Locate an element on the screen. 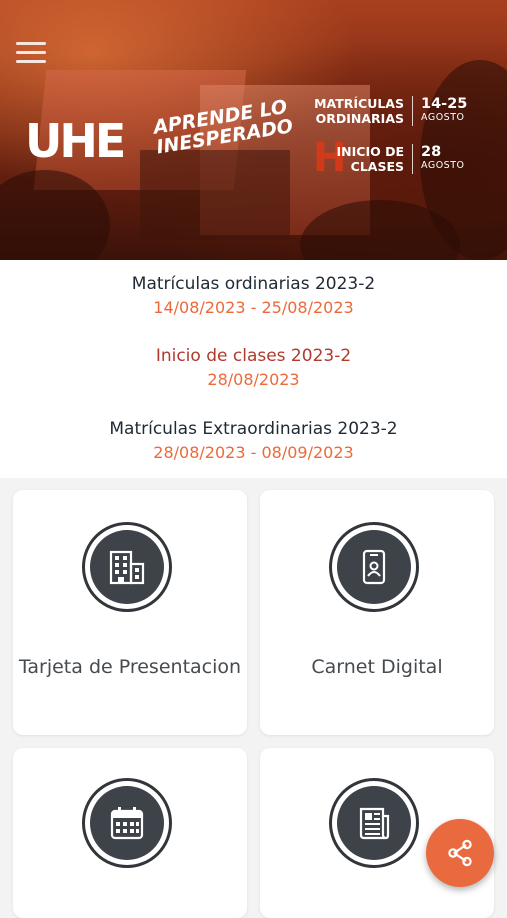 This screenshot has width=507, height=918. newspaper-icon is located at coordinates (374, 823).